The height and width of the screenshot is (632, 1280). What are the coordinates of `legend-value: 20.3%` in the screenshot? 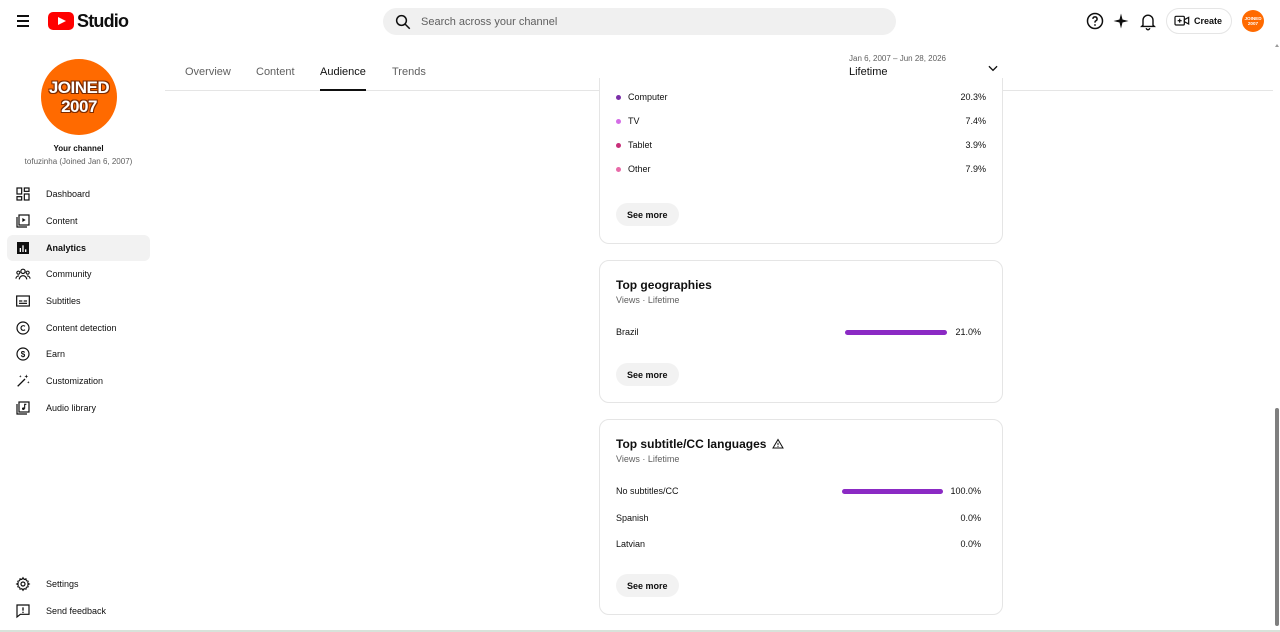 It's located at (973, 97).